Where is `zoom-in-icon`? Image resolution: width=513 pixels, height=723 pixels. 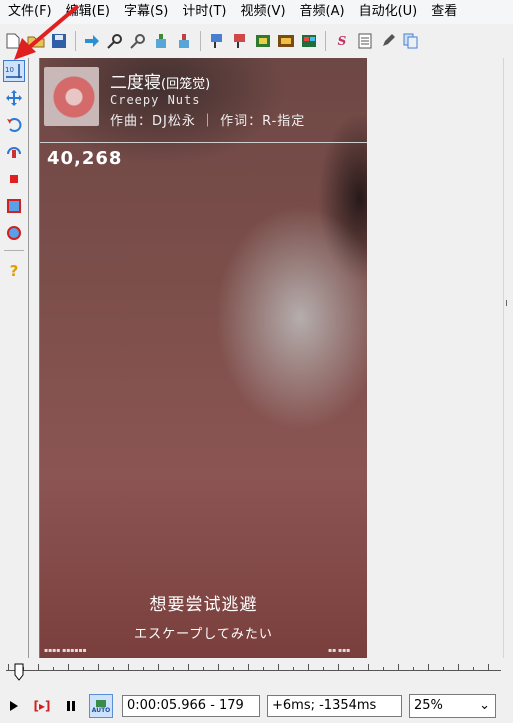 zoom-in-icon is located at coordinates (115, 41).